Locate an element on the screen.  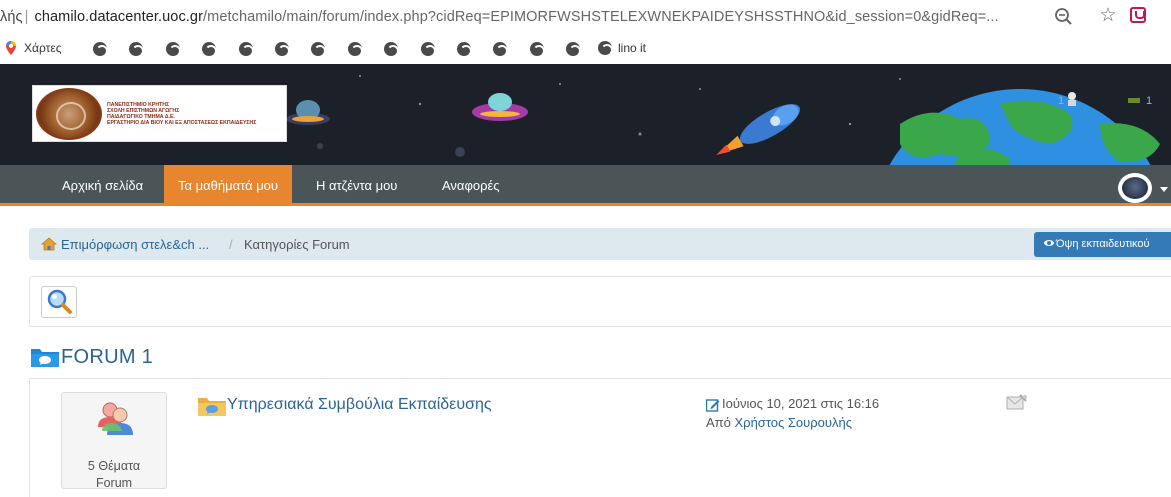
pocket-extension-icon is located at coordinates (1138, 15).